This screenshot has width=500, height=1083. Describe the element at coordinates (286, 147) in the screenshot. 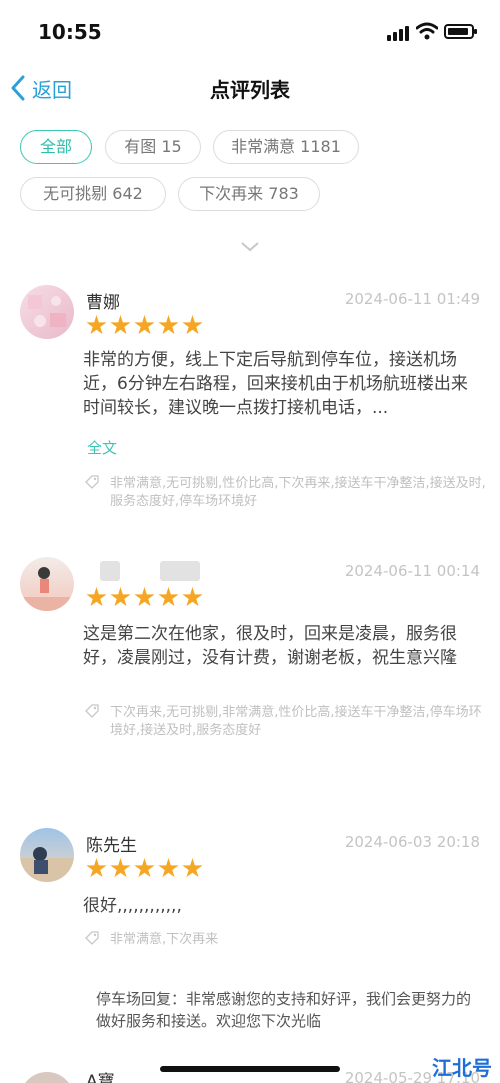

I see `filter-chip-very-satisfied: 非常满意 1181` at that location.